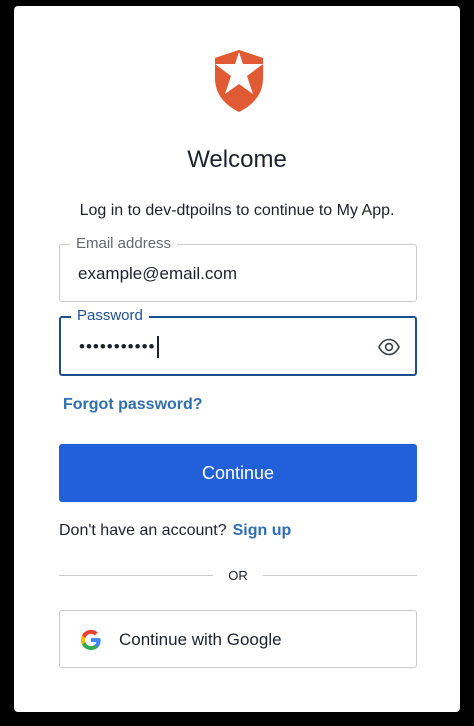  What do you see at coordinates (133, 405) in the screenshot?
I see `forgot-password-link: Forgot password?` at bounding box center [133, 405].